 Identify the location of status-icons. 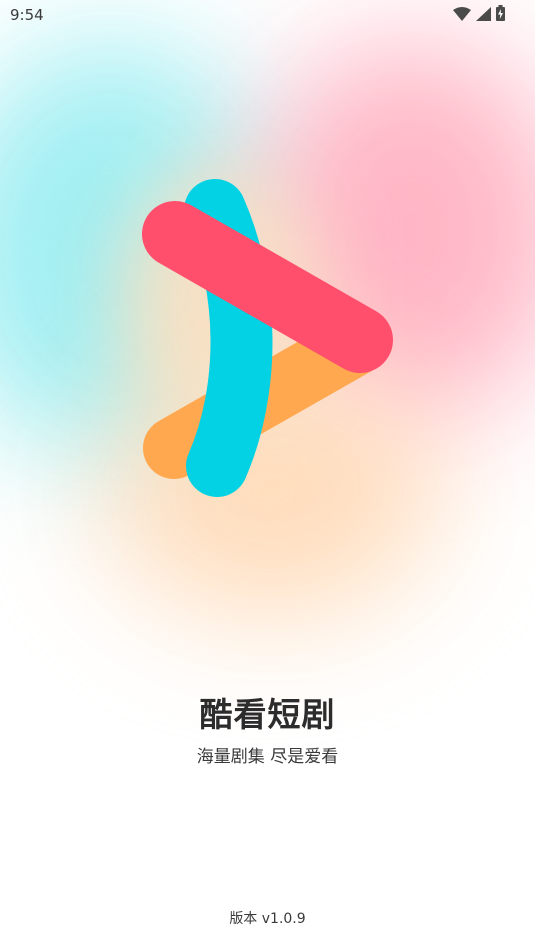
(479, 15).